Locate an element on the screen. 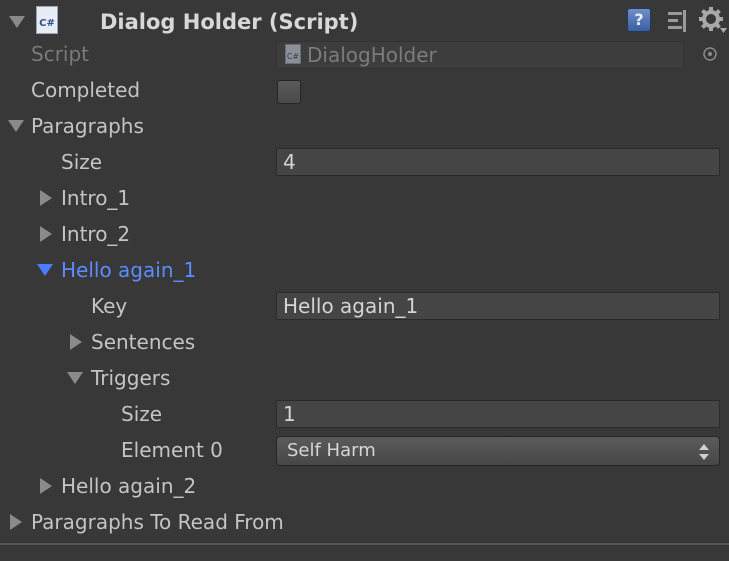  script-field: DialogHolder is located at coordinates (480, 55).